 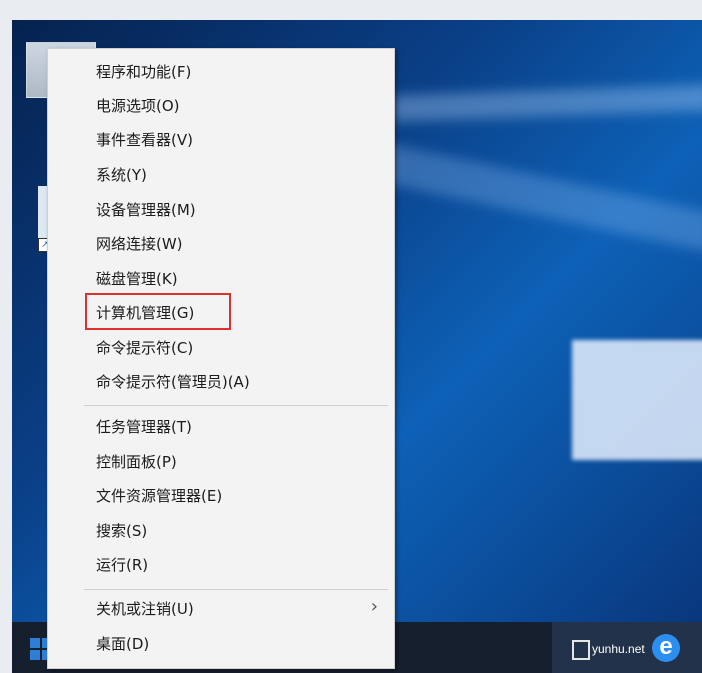 I want to click on menu-item-programs-features: 程序和功能(F), so click(x=143, y=72).